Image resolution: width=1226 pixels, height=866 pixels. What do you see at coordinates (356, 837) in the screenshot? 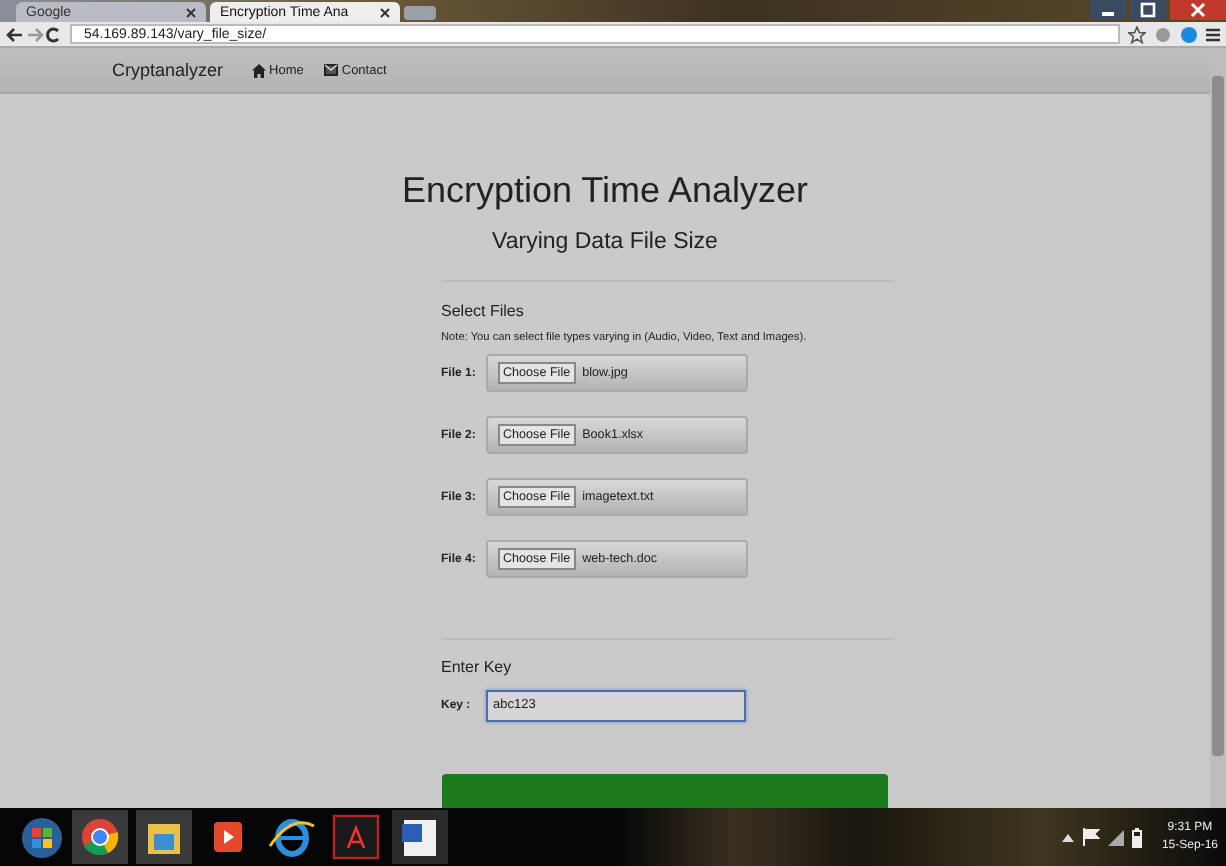
I see `pdf-reader-icon` at bounding box center [356, 837].